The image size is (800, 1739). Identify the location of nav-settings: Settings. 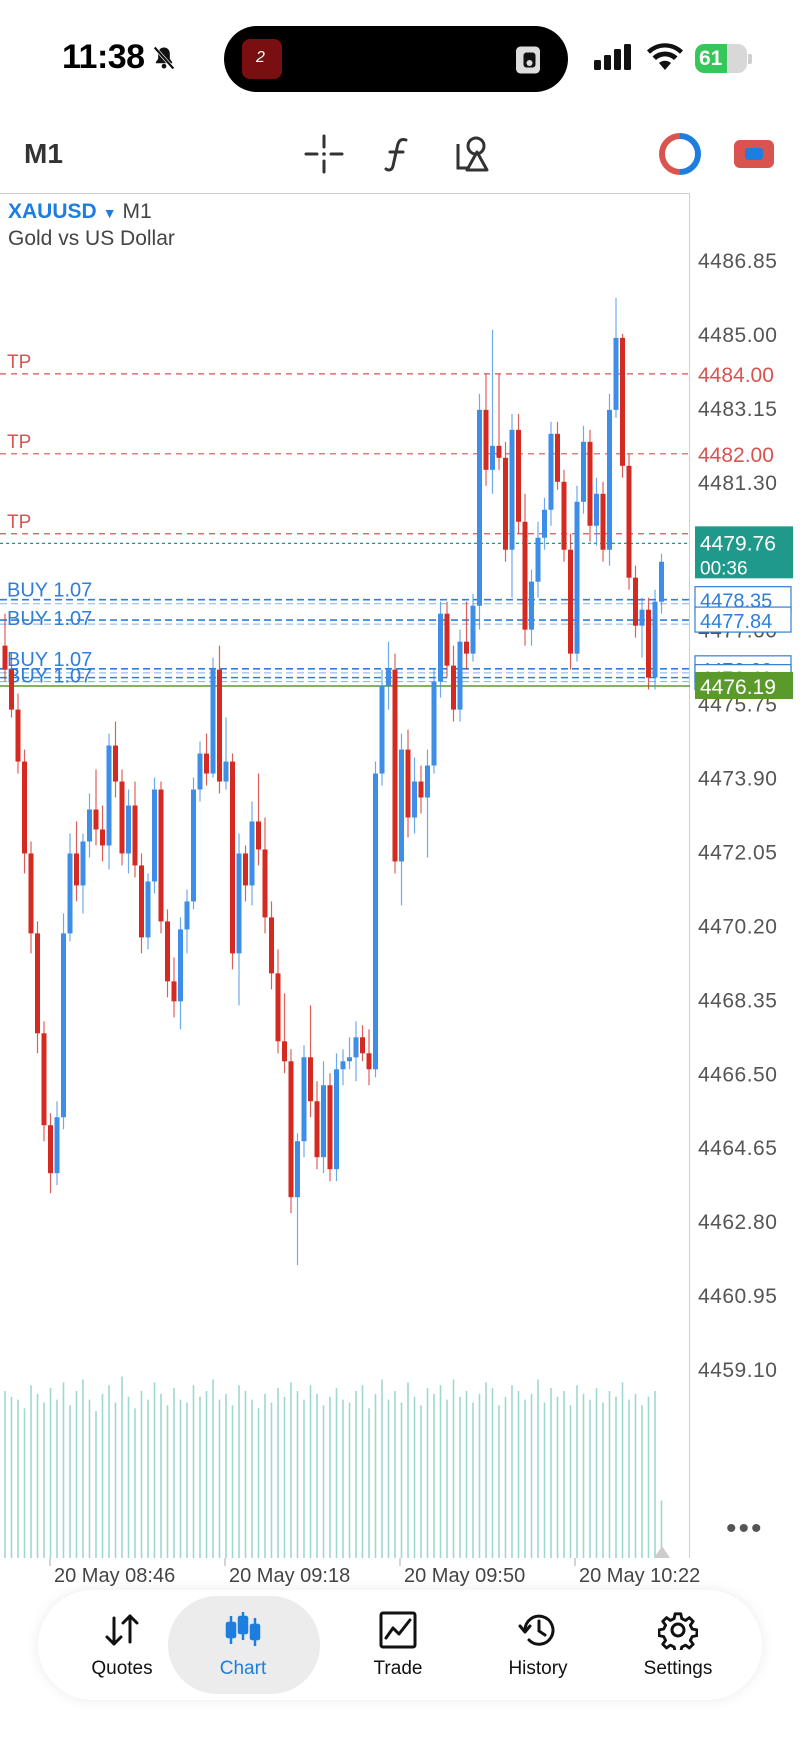
(678, 1645).